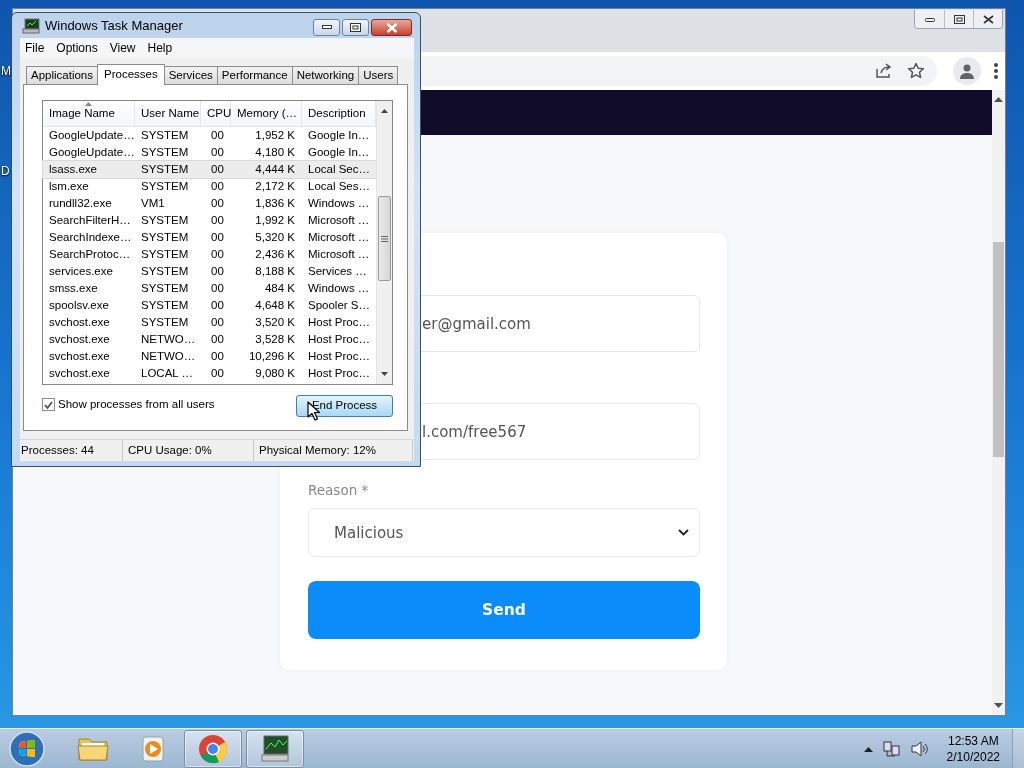  Describe the element at coordinates (123, 48) in the screenshot. I see `menu-item: View` at that location.